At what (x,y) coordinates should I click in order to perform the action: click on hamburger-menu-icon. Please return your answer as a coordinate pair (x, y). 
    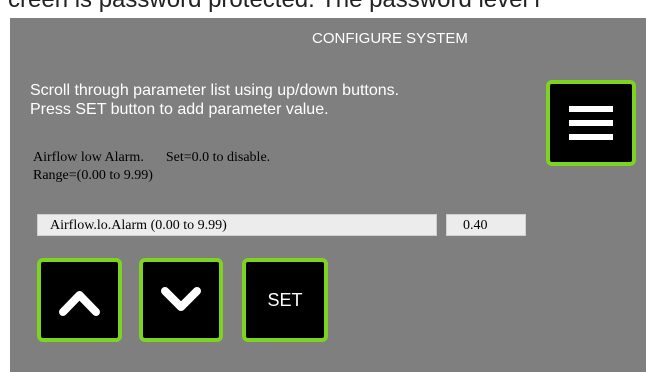
    Looking at the image, I should click on (591, 123).